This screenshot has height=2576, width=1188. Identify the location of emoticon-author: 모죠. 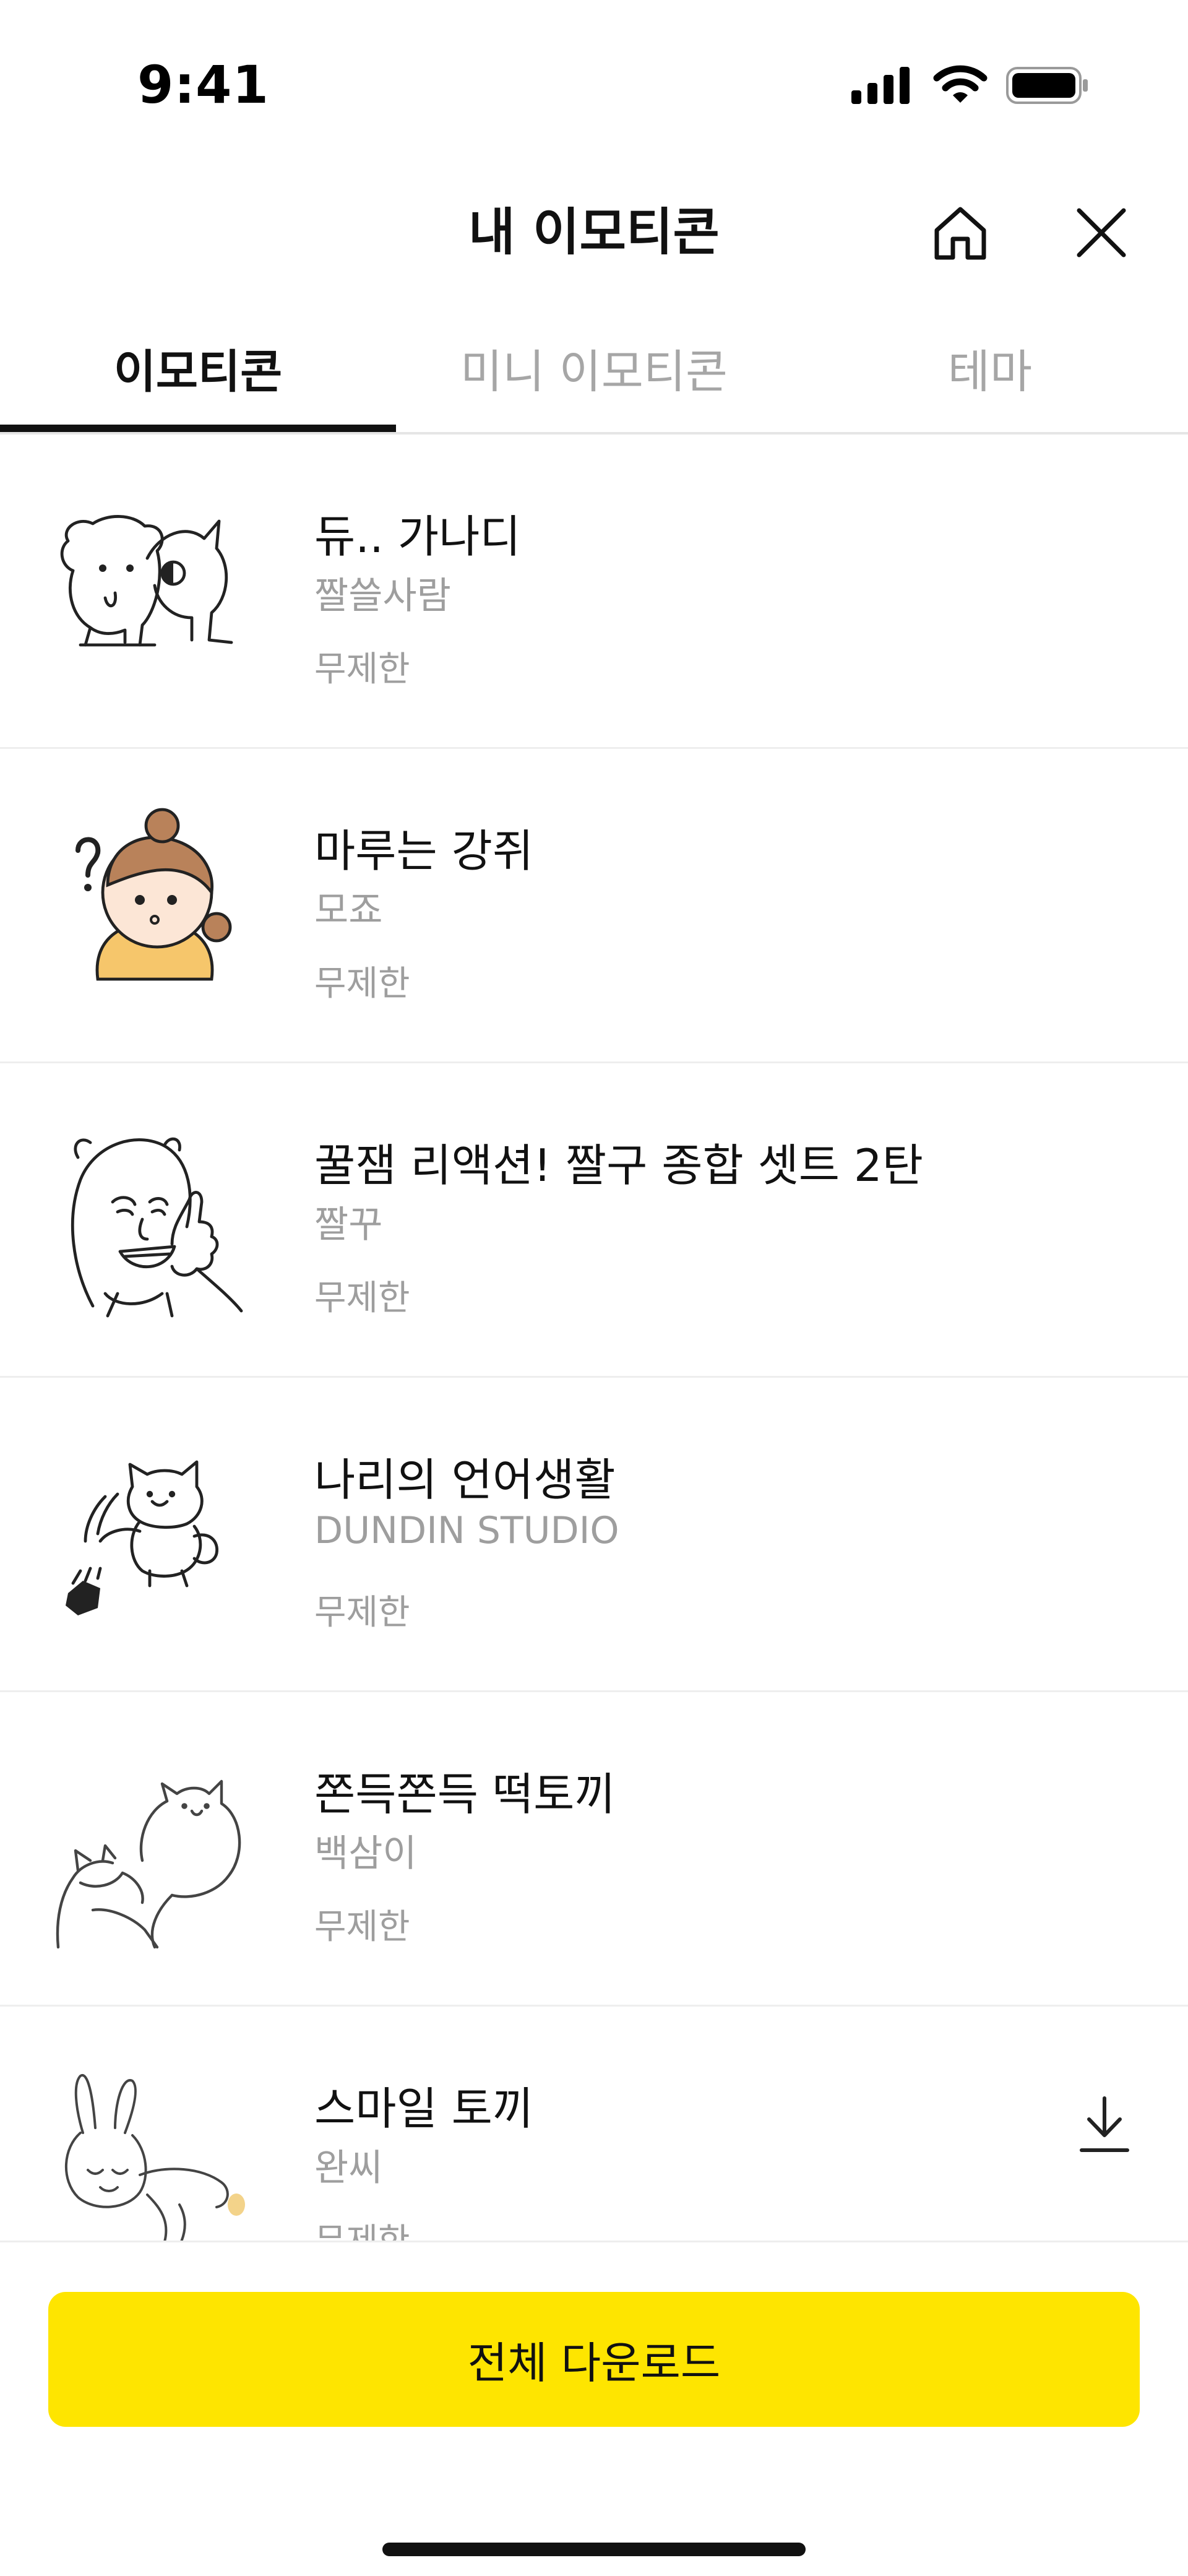
(348, 910).